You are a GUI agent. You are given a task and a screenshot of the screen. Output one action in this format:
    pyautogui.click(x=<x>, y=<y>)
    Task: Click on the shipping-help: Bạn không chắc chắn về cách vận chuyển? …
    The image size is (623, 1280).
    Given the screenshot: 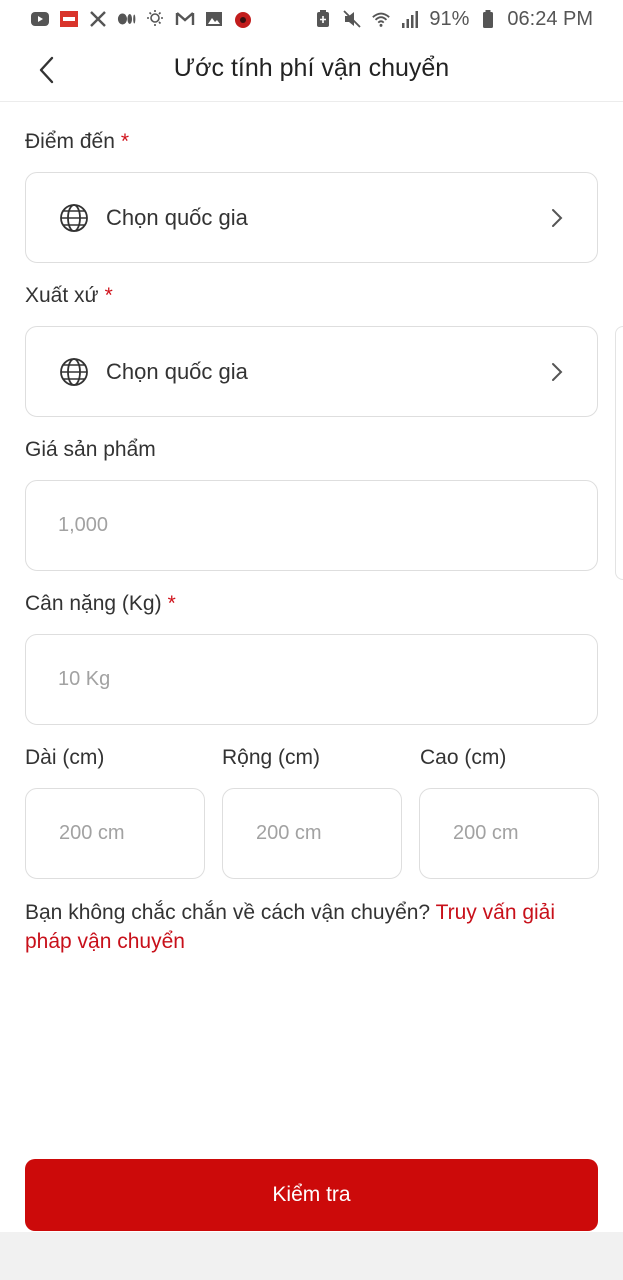 What is the action you would take?
    pyautogui.click(x=315, y=927)
    